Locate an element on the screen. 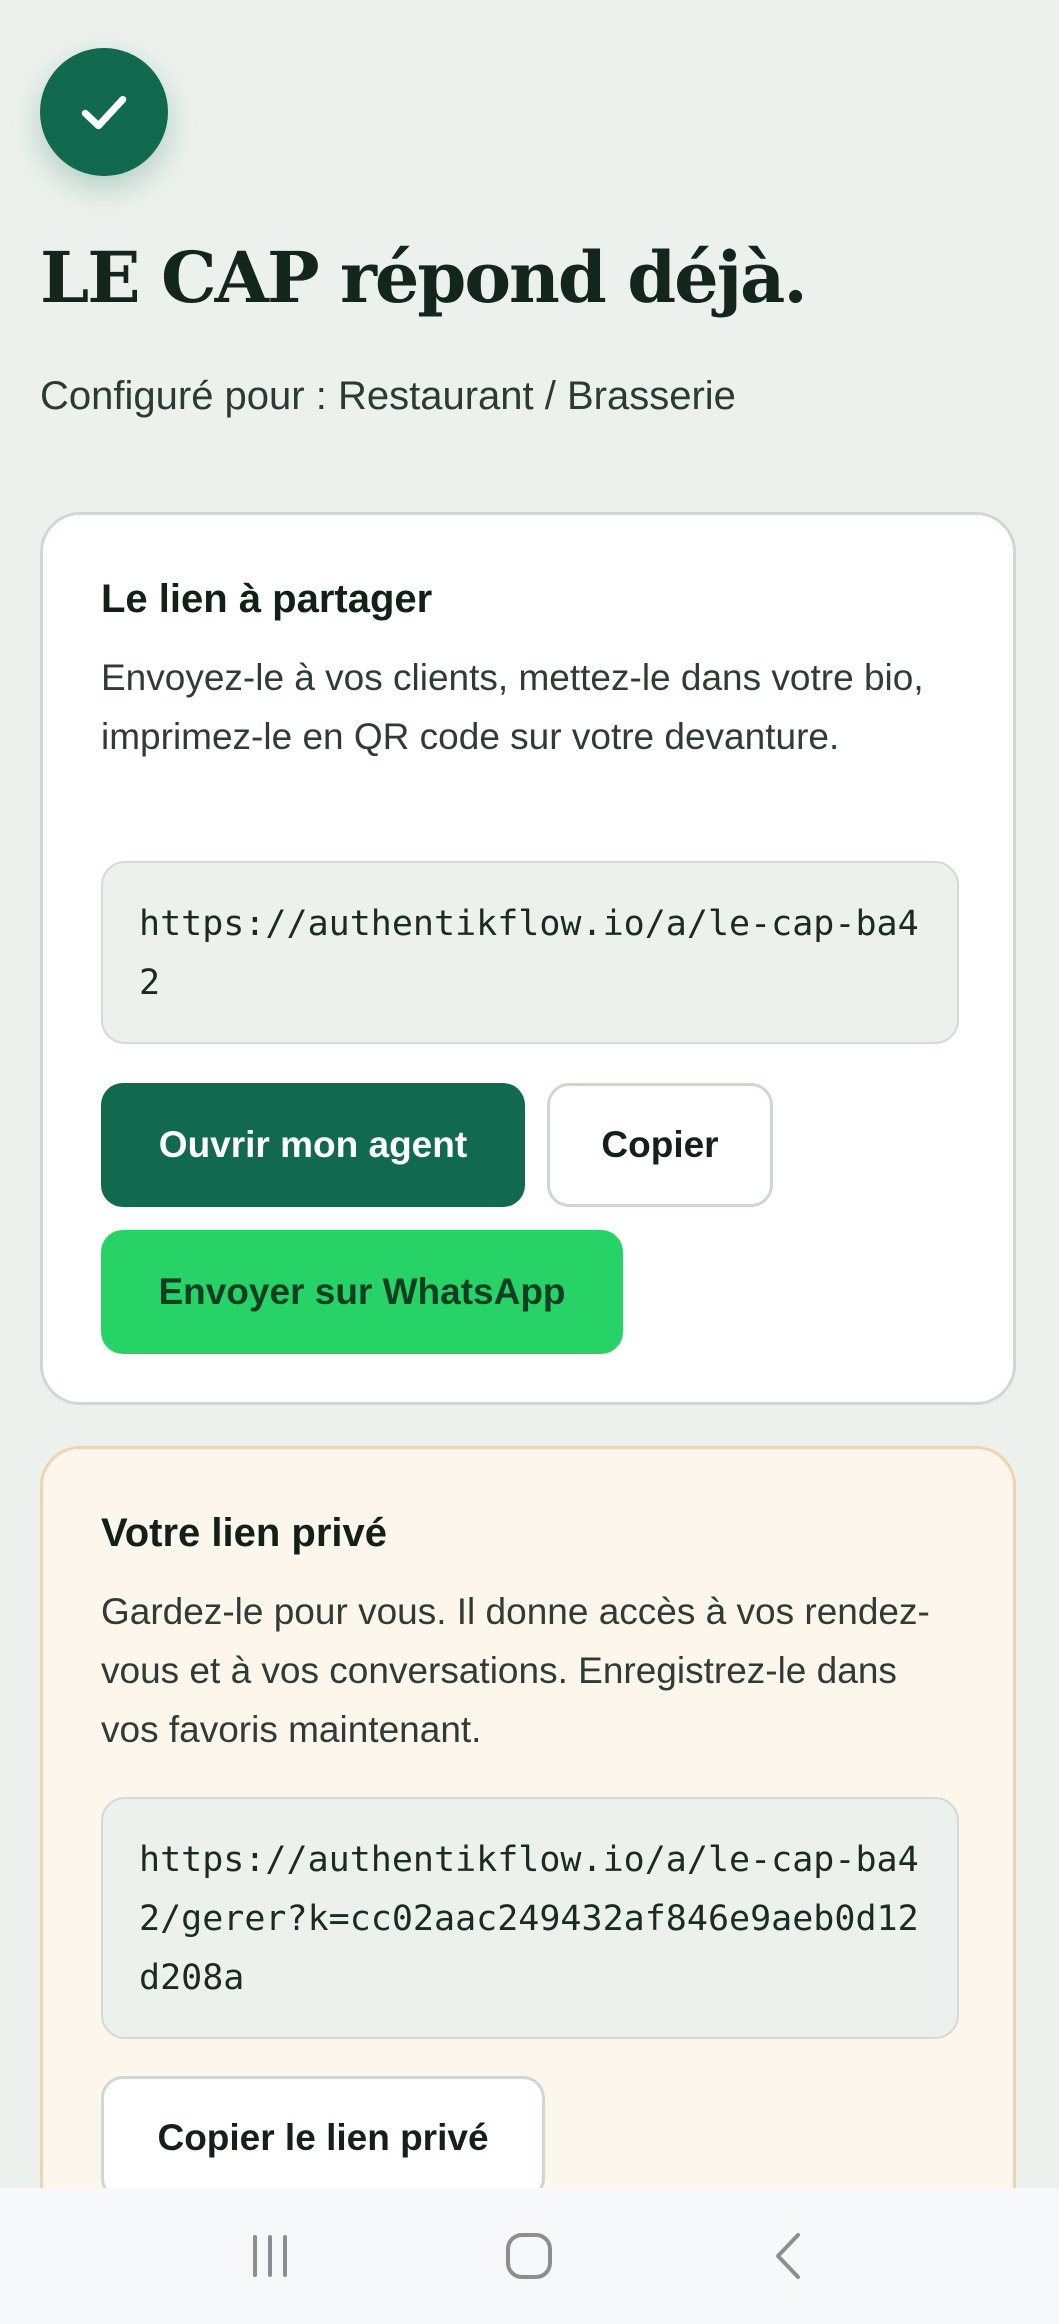 This screenshot has width=1059, height=2324. copy-link-button: Copier is located at coordinates (660, 1145).